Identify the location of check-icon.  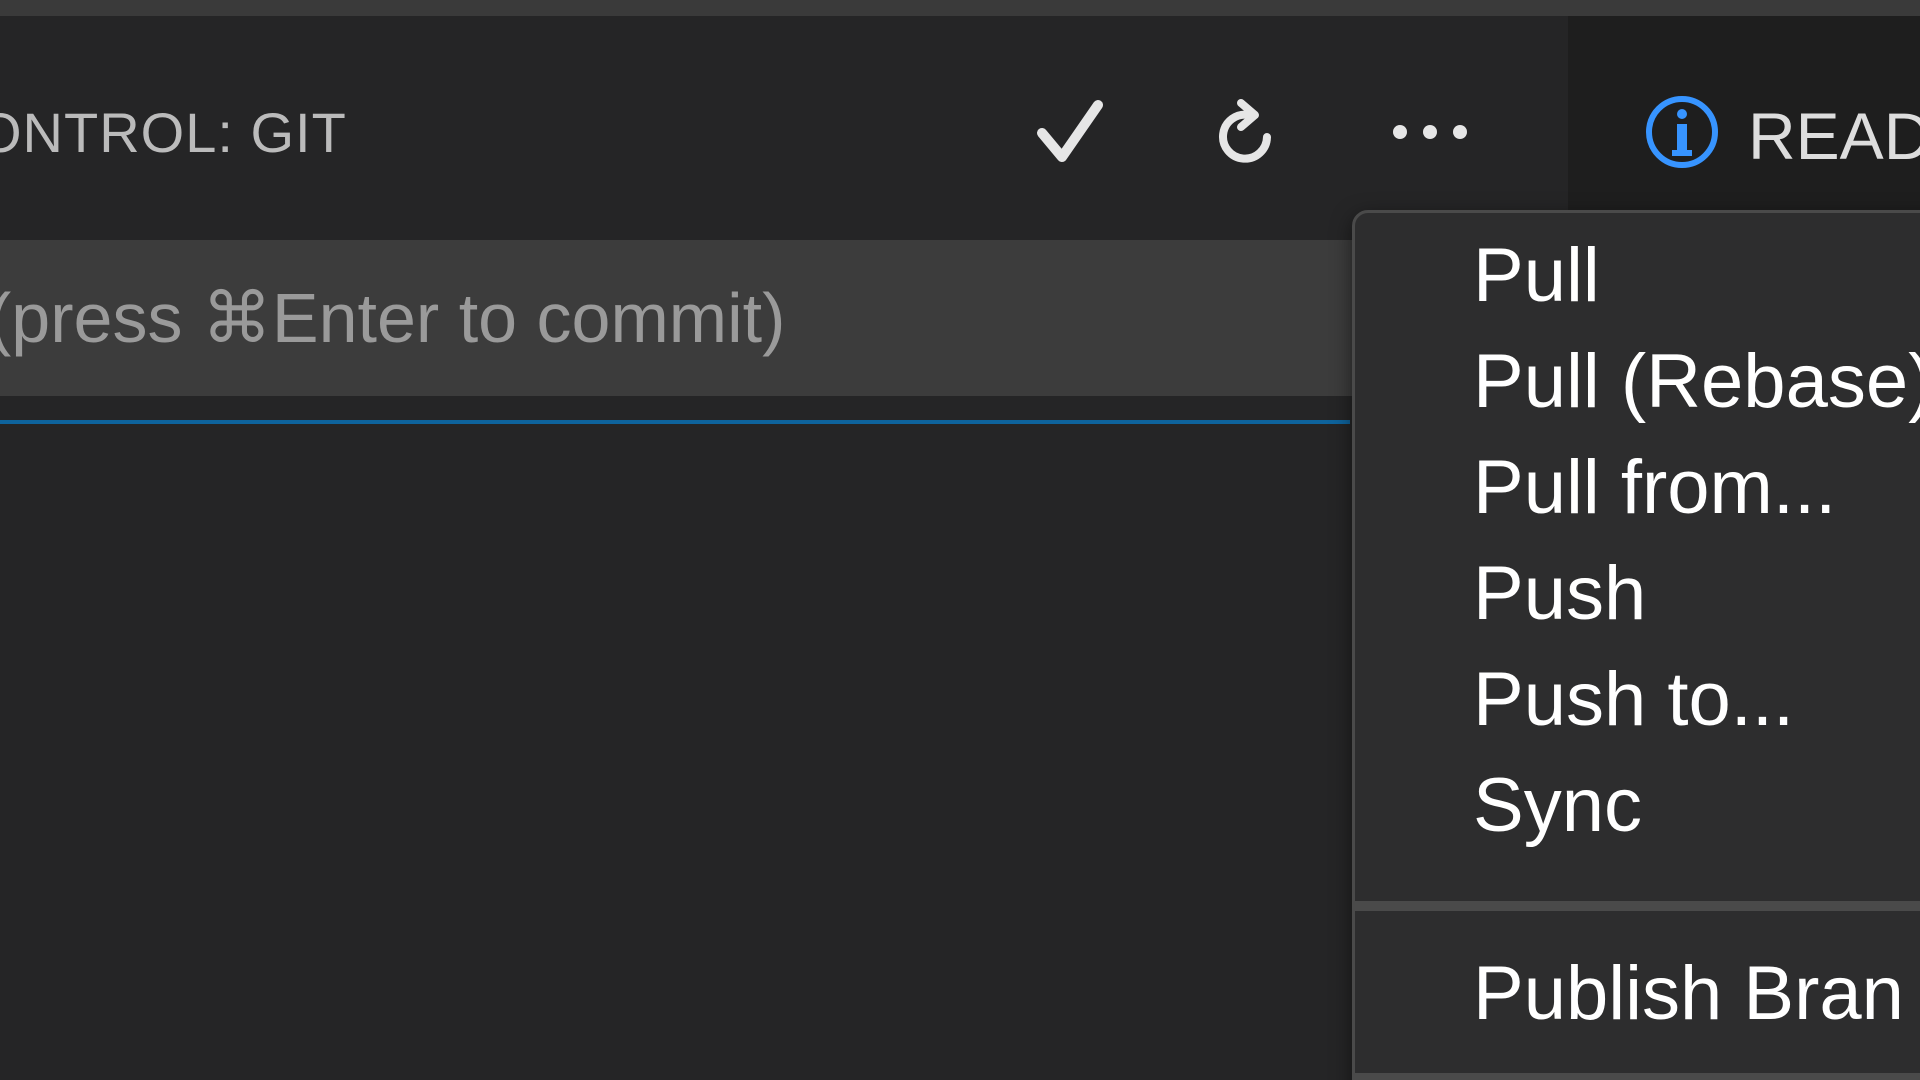
(1070, 131).